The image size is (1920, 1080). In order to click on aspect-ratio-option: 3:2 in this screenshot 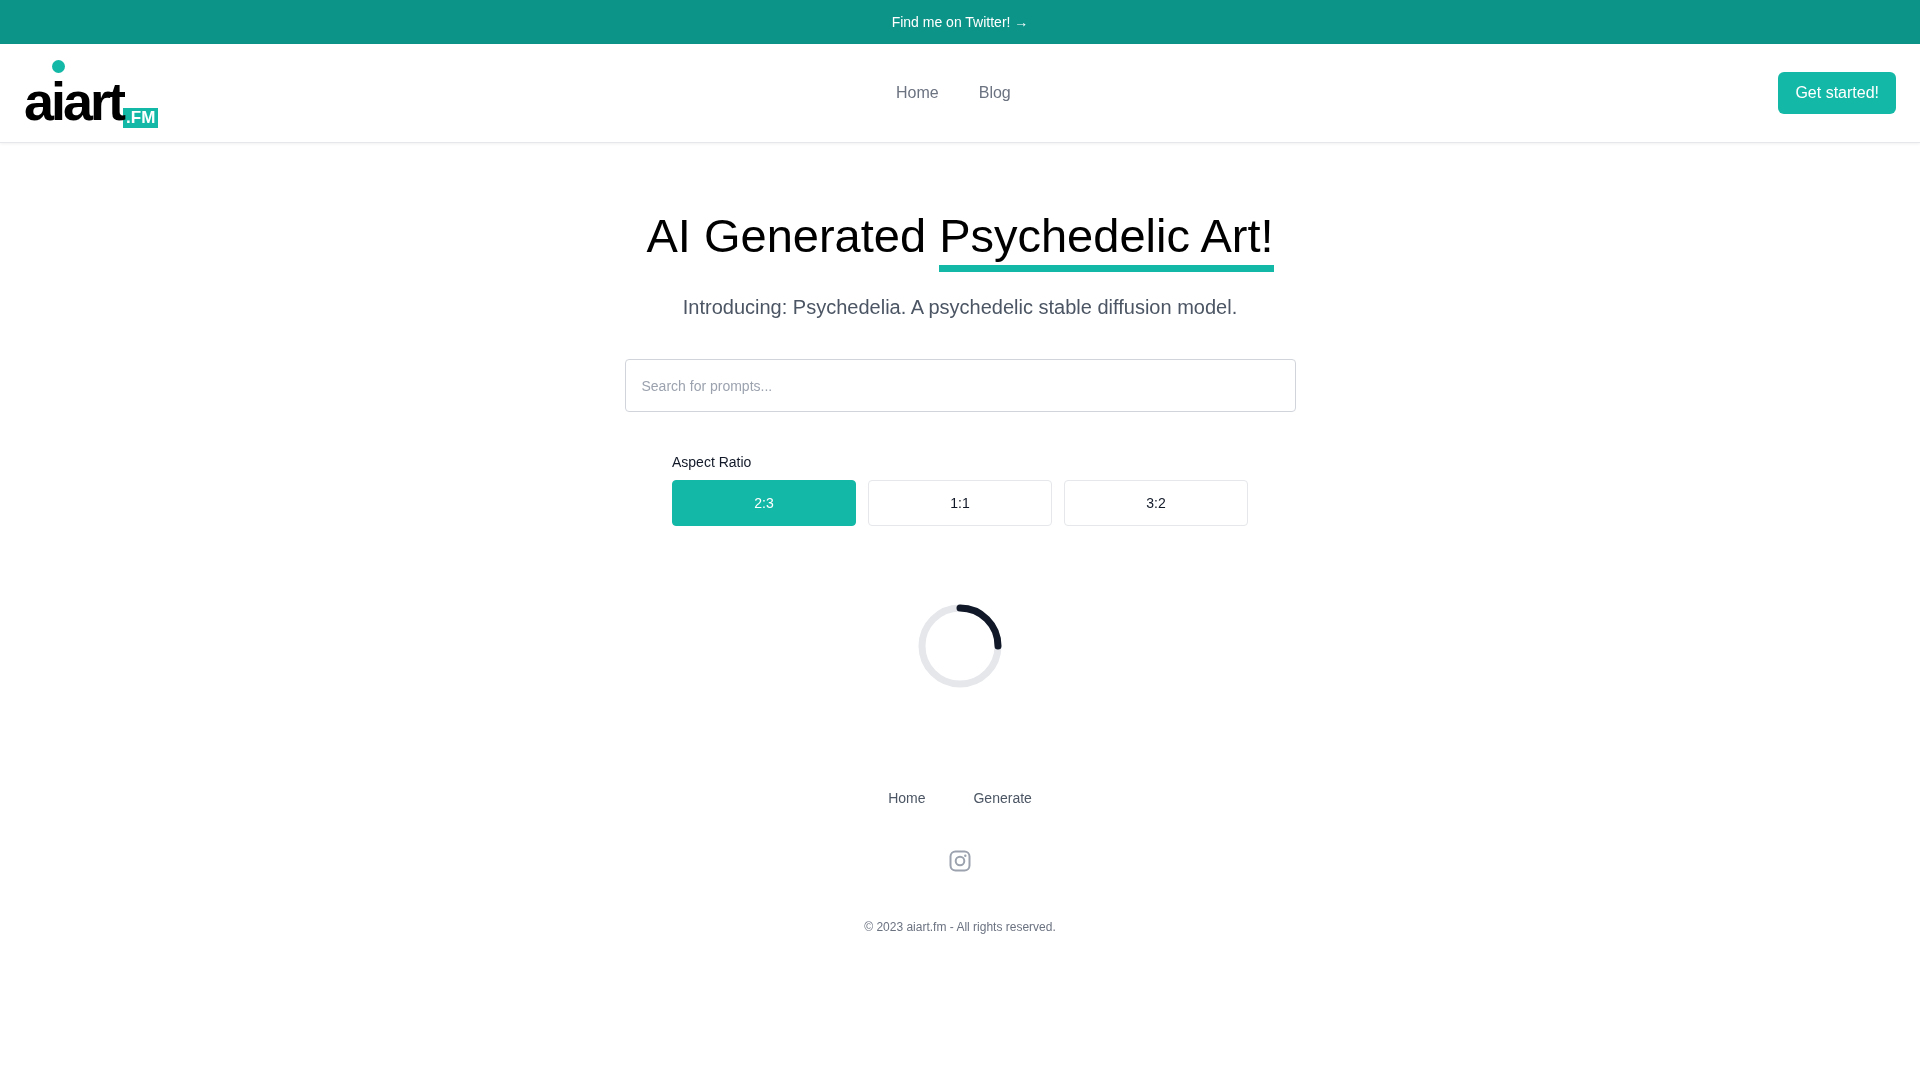, I will do `click(1156, 503)`.